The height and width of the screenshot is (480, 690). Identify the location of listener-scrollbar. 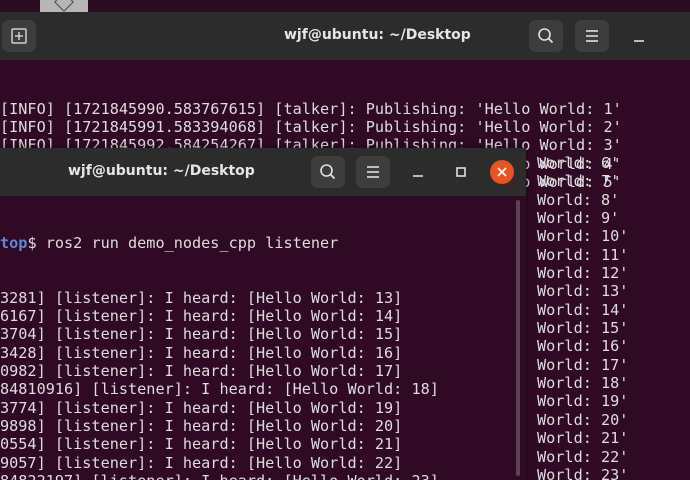
(518, 338).